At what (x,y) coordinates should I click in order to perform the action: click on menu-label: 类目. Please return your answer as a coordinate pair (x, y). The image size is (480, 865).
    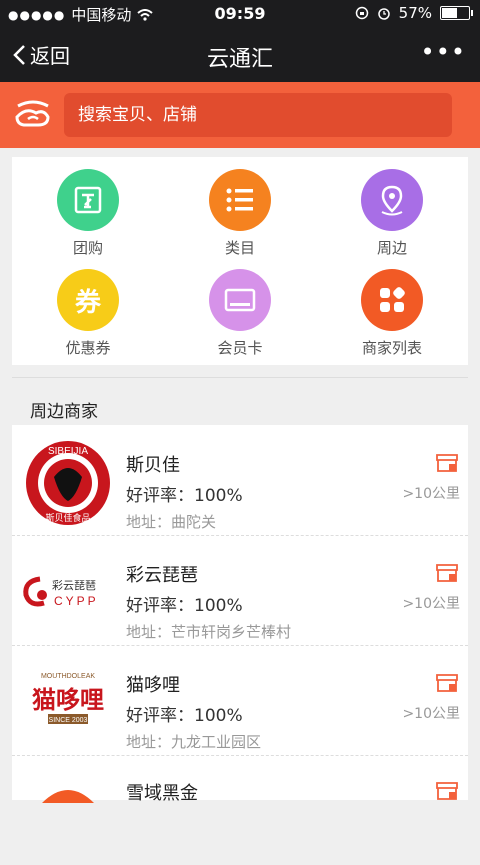
    Looking at the image, I should click on (239, 248).